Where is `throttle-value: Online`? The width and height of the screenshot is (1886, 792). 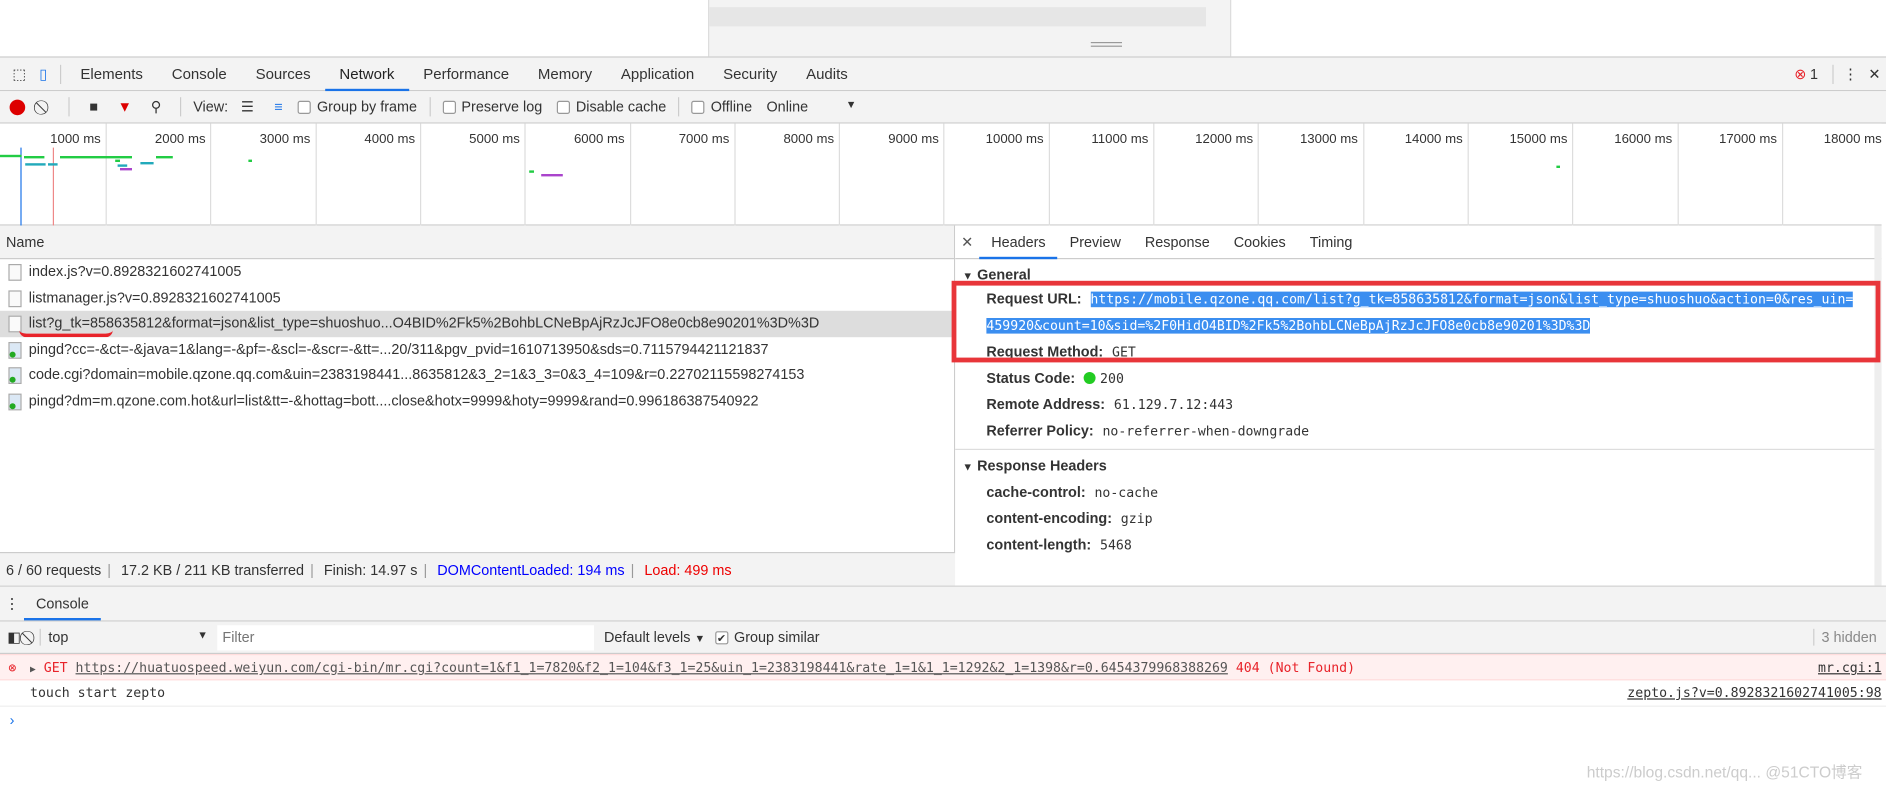
throttle-value: Online is located at coordinates (787, 107).